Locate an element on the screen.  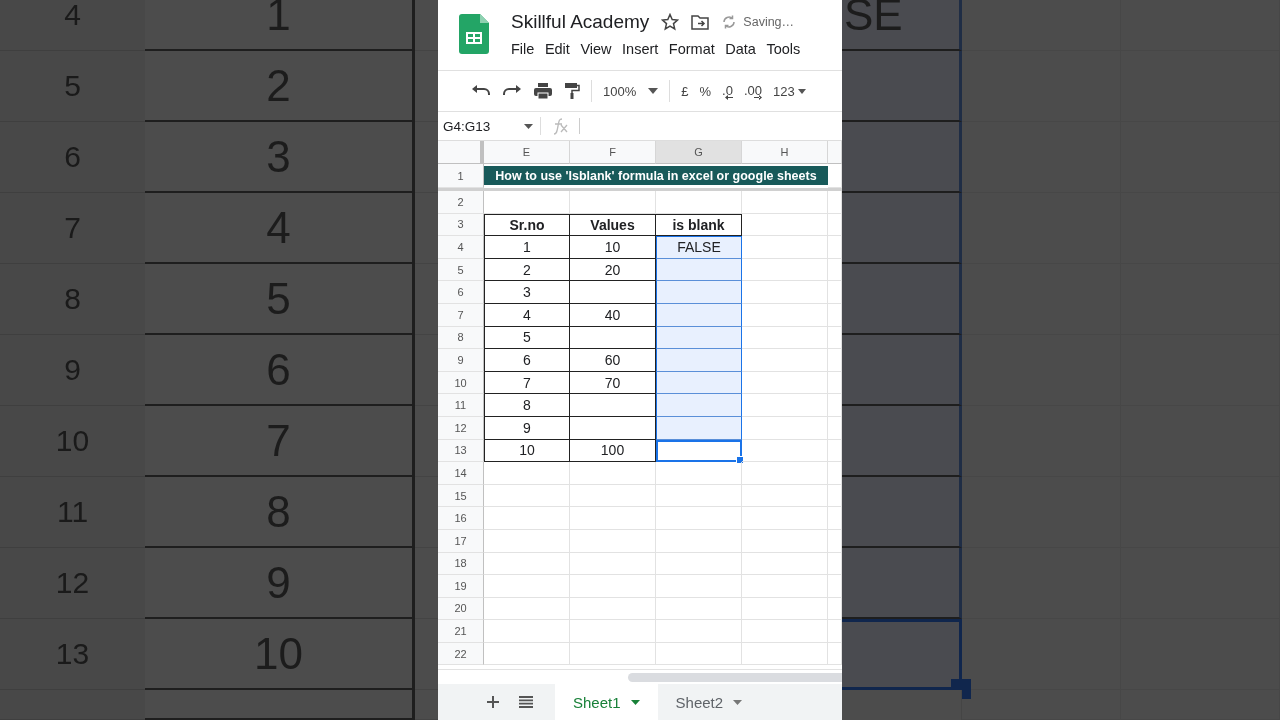
row-header: 9 is located at coordinates (461, 360).